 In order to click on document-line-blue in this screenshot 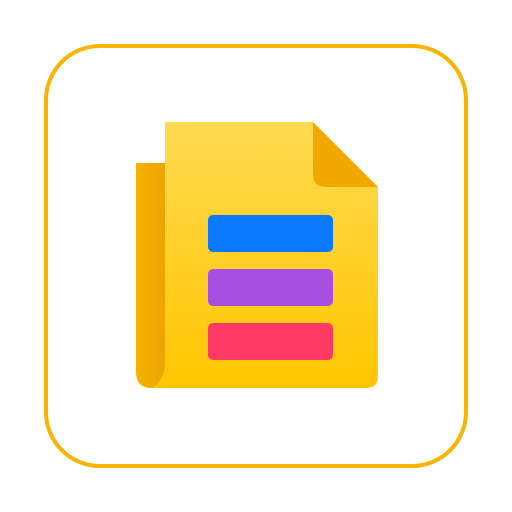, I will do `click(270, 233)`.